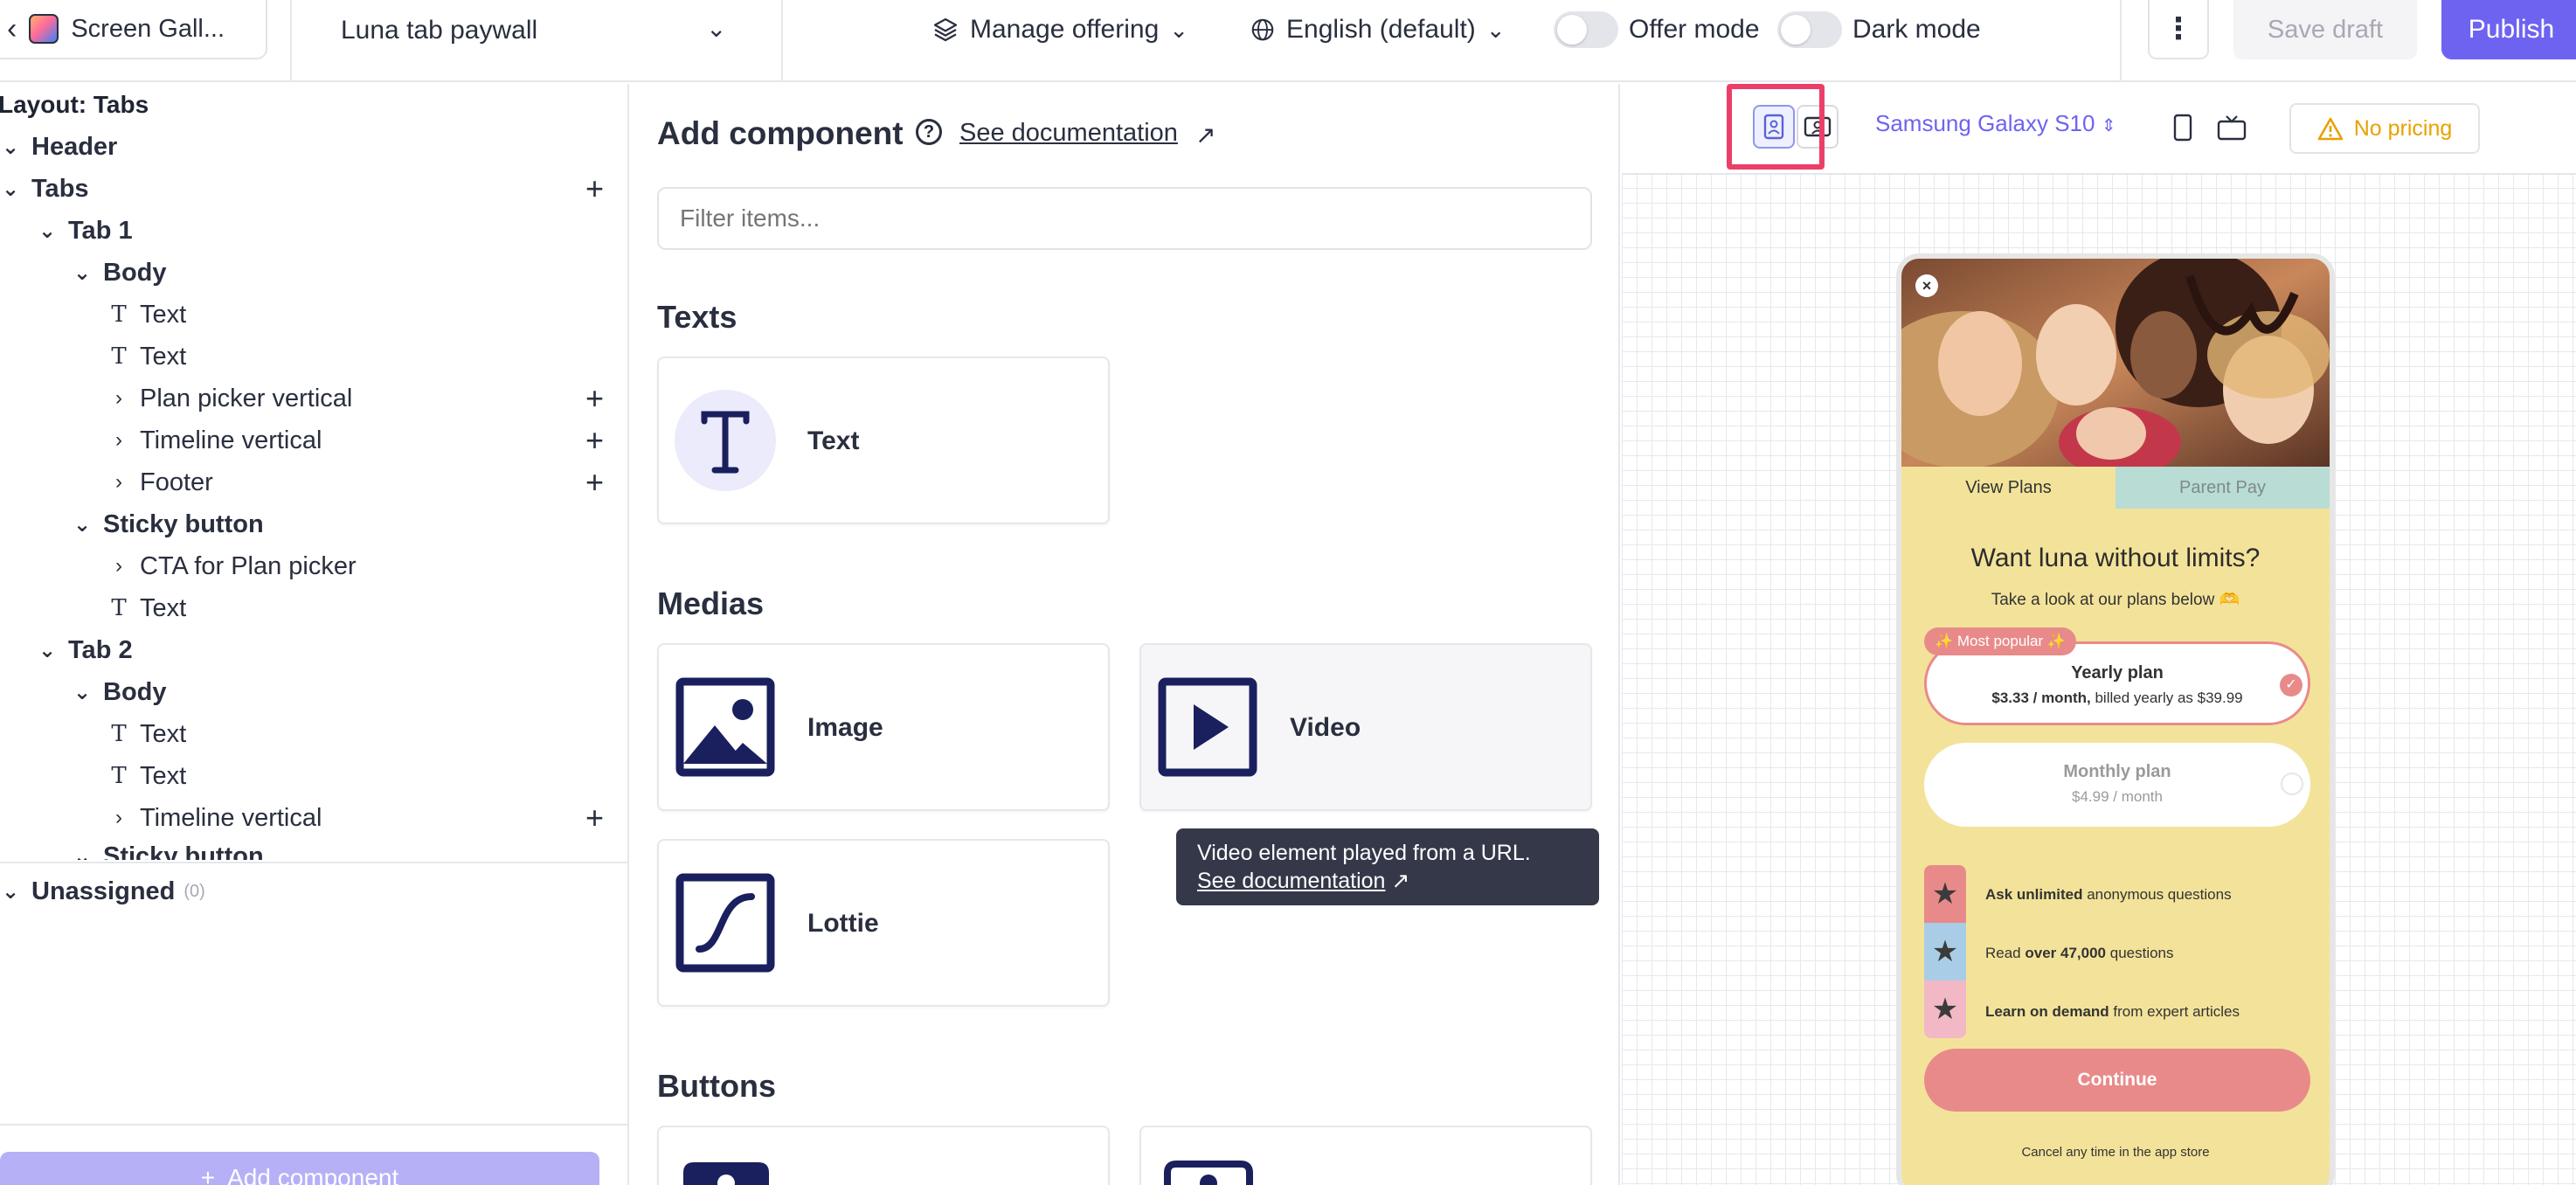 This screenshot has height=1185, width=2576. Describe the element at coordinates (945, 30) in the screenshot. I see `layers-icon` at that location.